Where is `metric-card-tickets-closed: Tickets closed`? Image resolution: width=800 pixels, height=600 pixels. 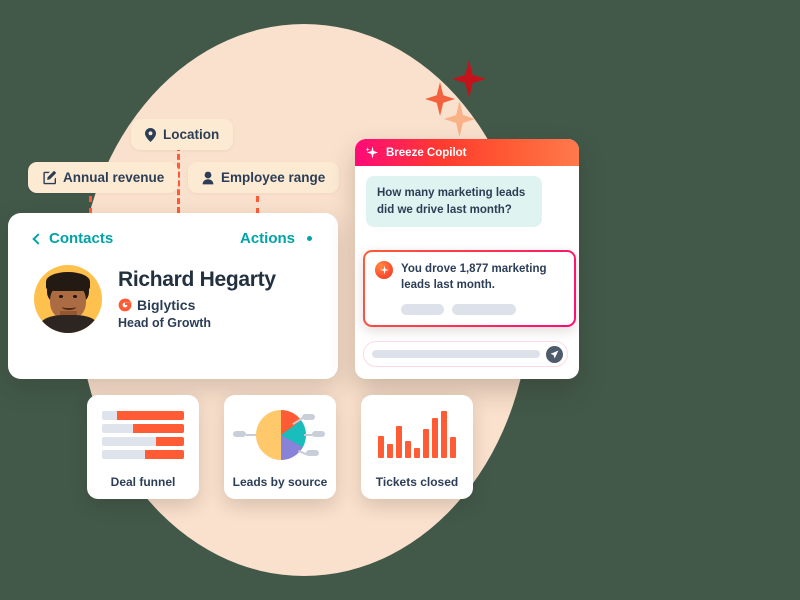 metric-card-tickets-closed: Tickets closed is located at coordinates (417, 447).